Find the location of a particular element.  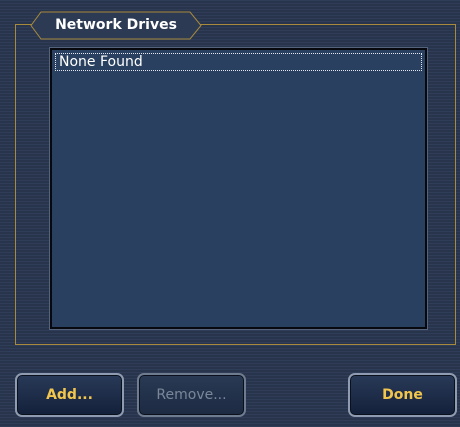

group-title: Network Drives is located at coordinates (116, 25).